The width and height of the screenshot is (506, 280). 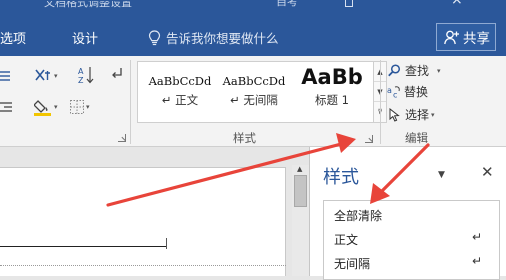 I want to click on ribbon-tabs: 选项 设计 告诉我你想要做什么 共享, so click(x=253, y=37).